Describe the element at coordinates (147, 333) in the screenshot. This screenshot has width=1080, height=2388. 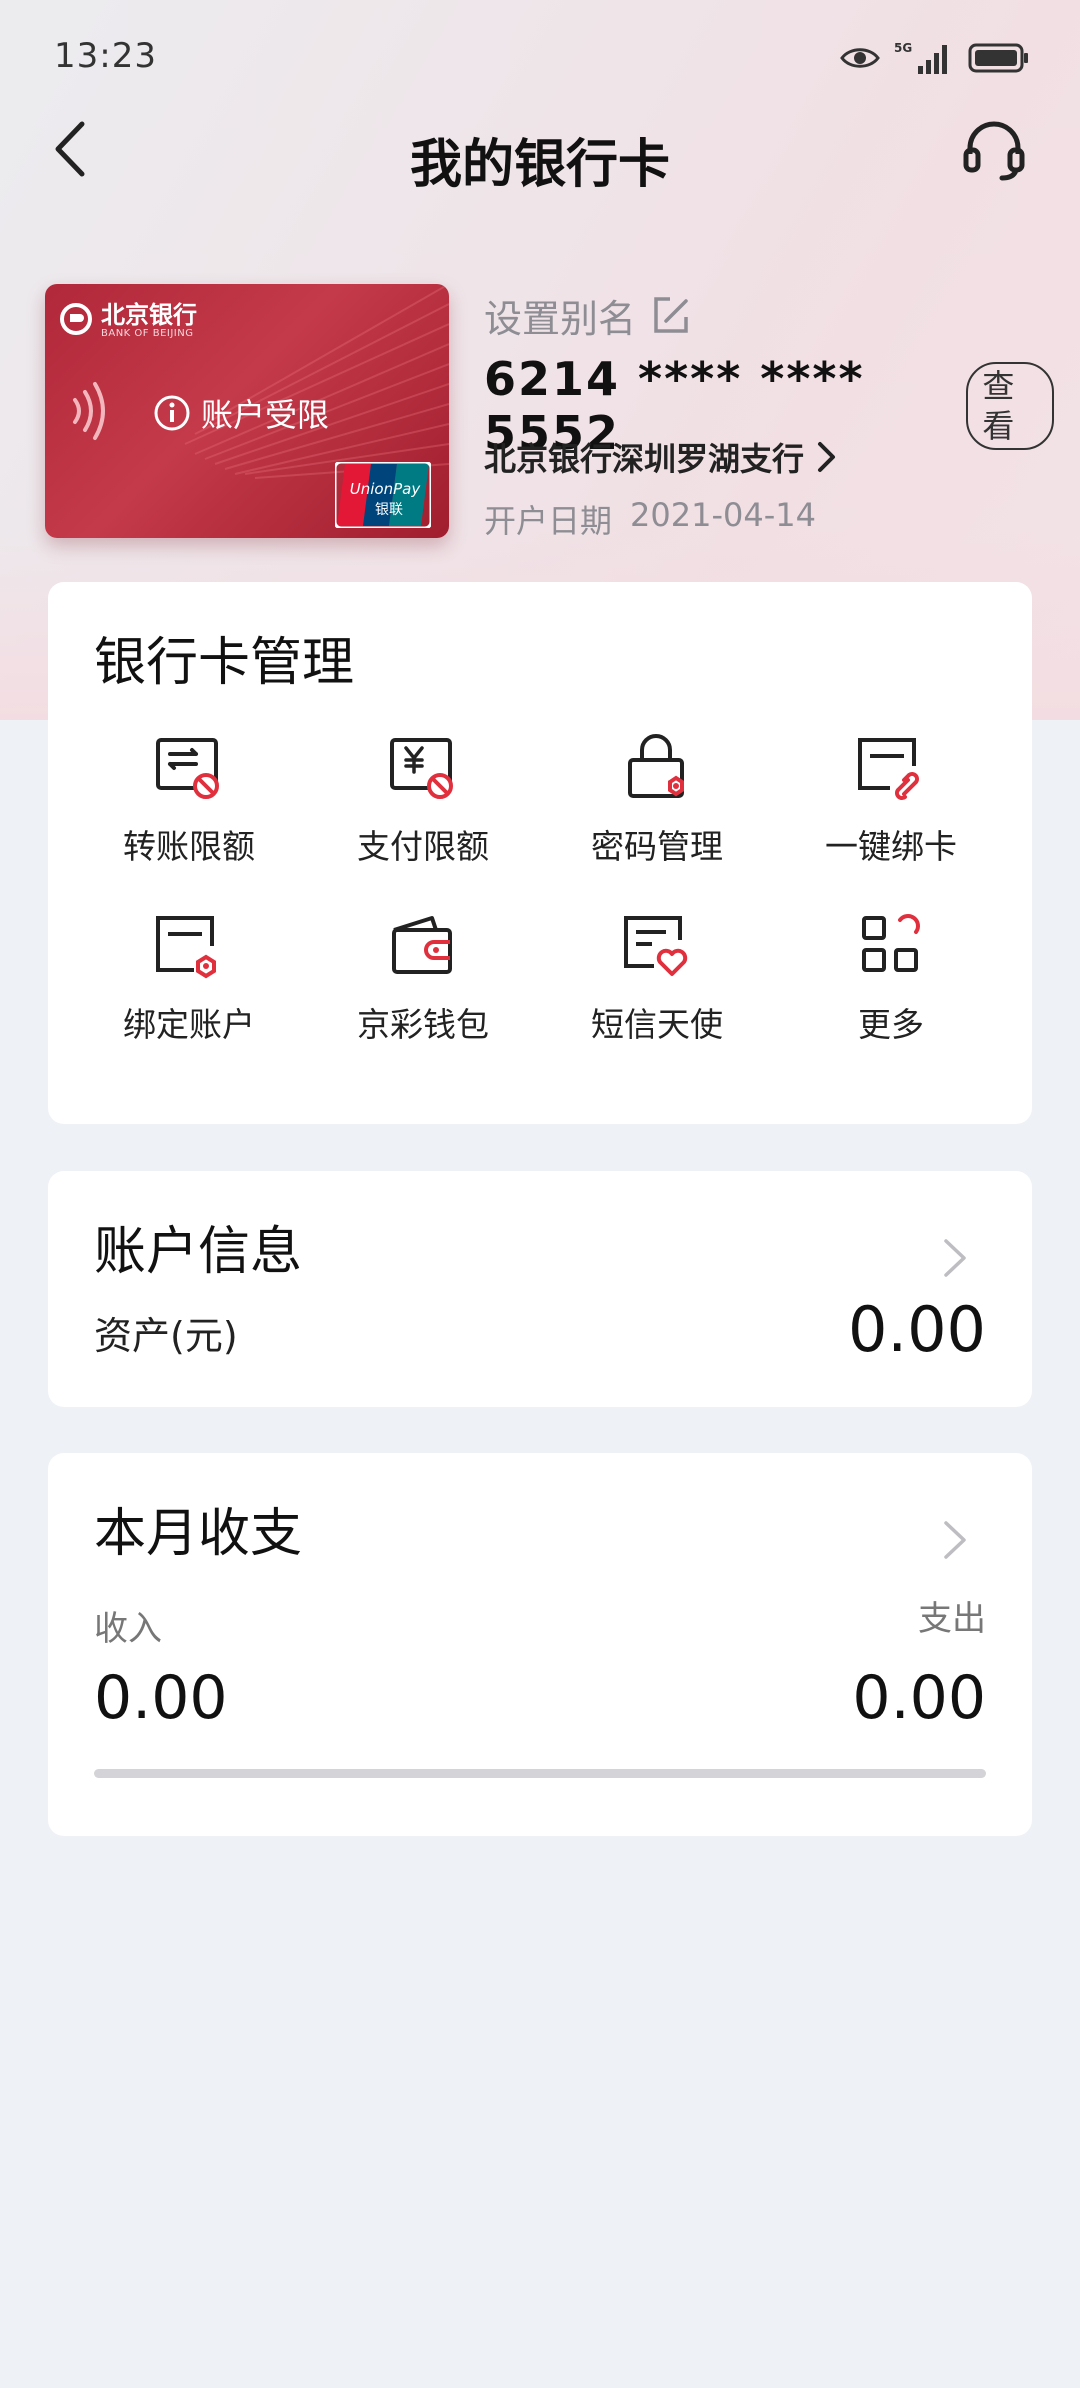
I see `bank-name-en: BANK OF BEIJING` at that location.